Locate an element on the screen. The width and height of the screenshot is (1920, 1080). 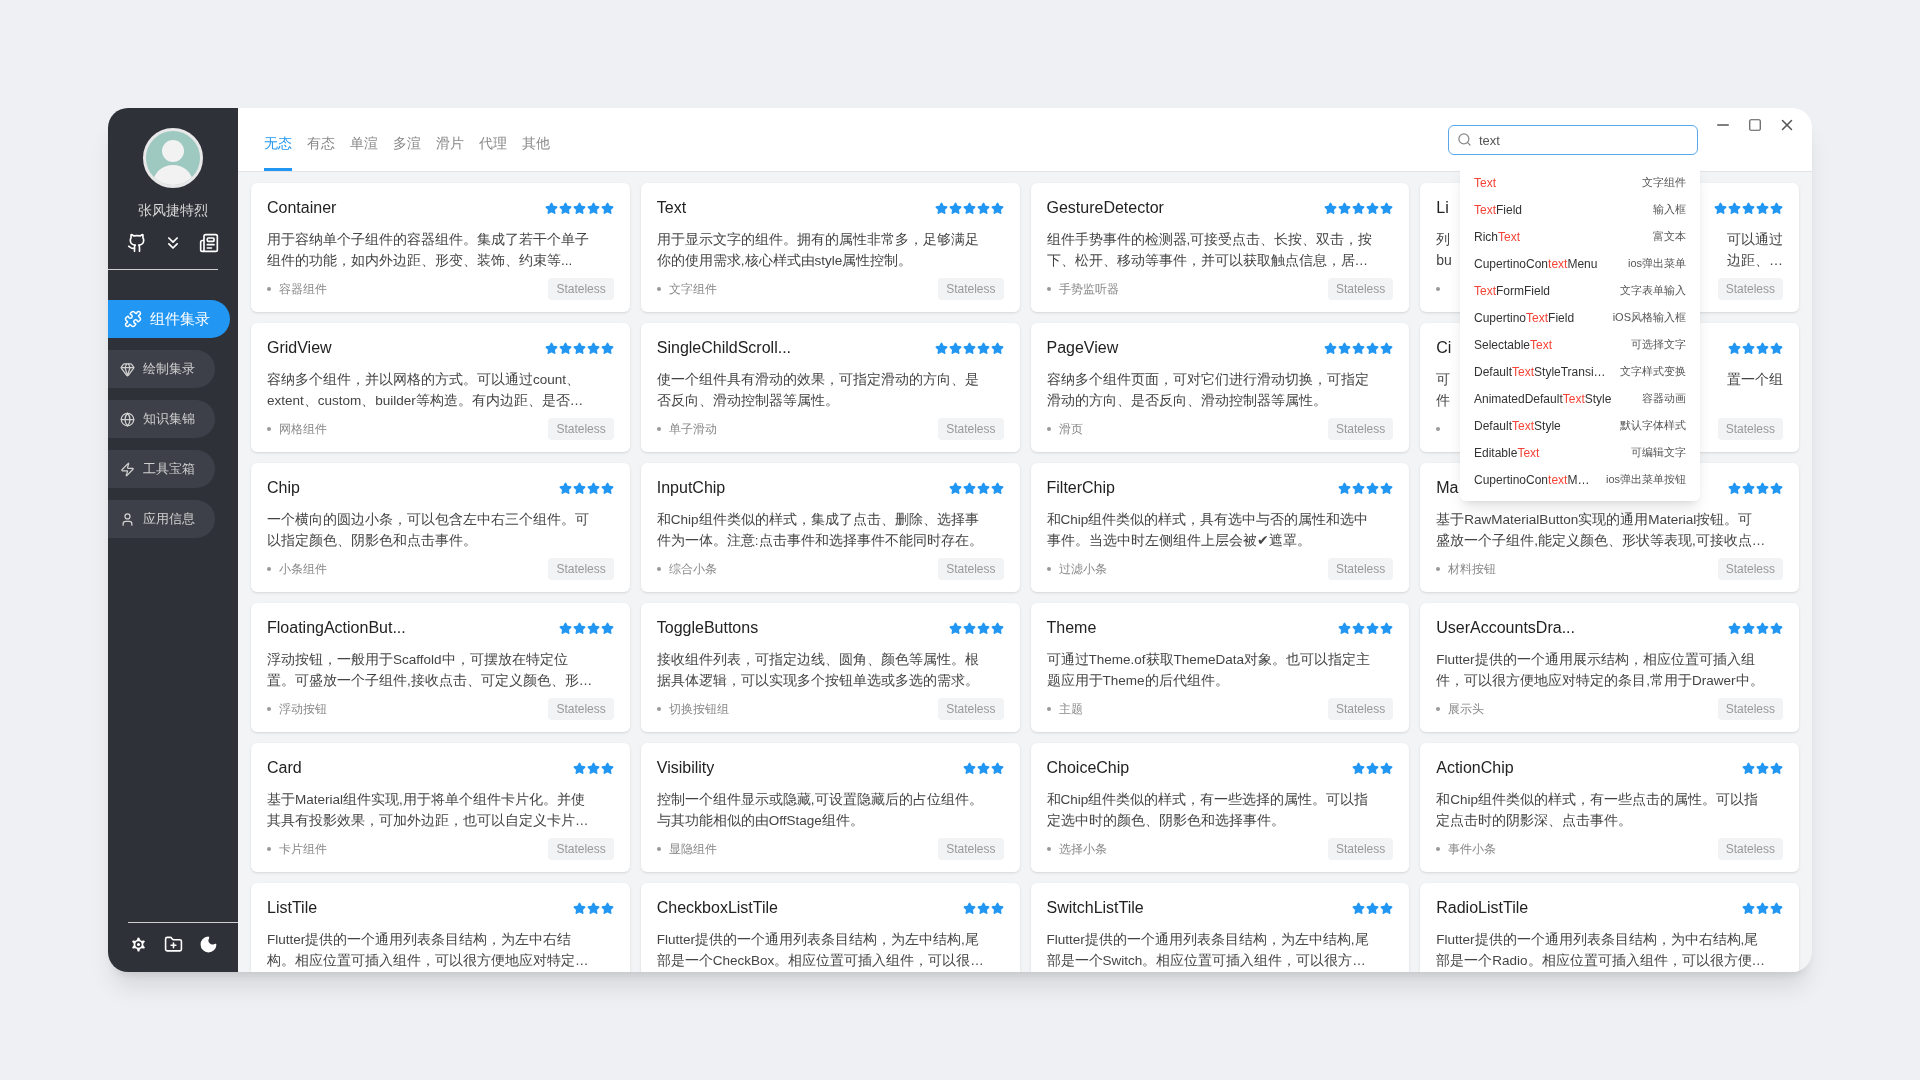
nav-item: 应用信息 is located at coordinates (161, 519).